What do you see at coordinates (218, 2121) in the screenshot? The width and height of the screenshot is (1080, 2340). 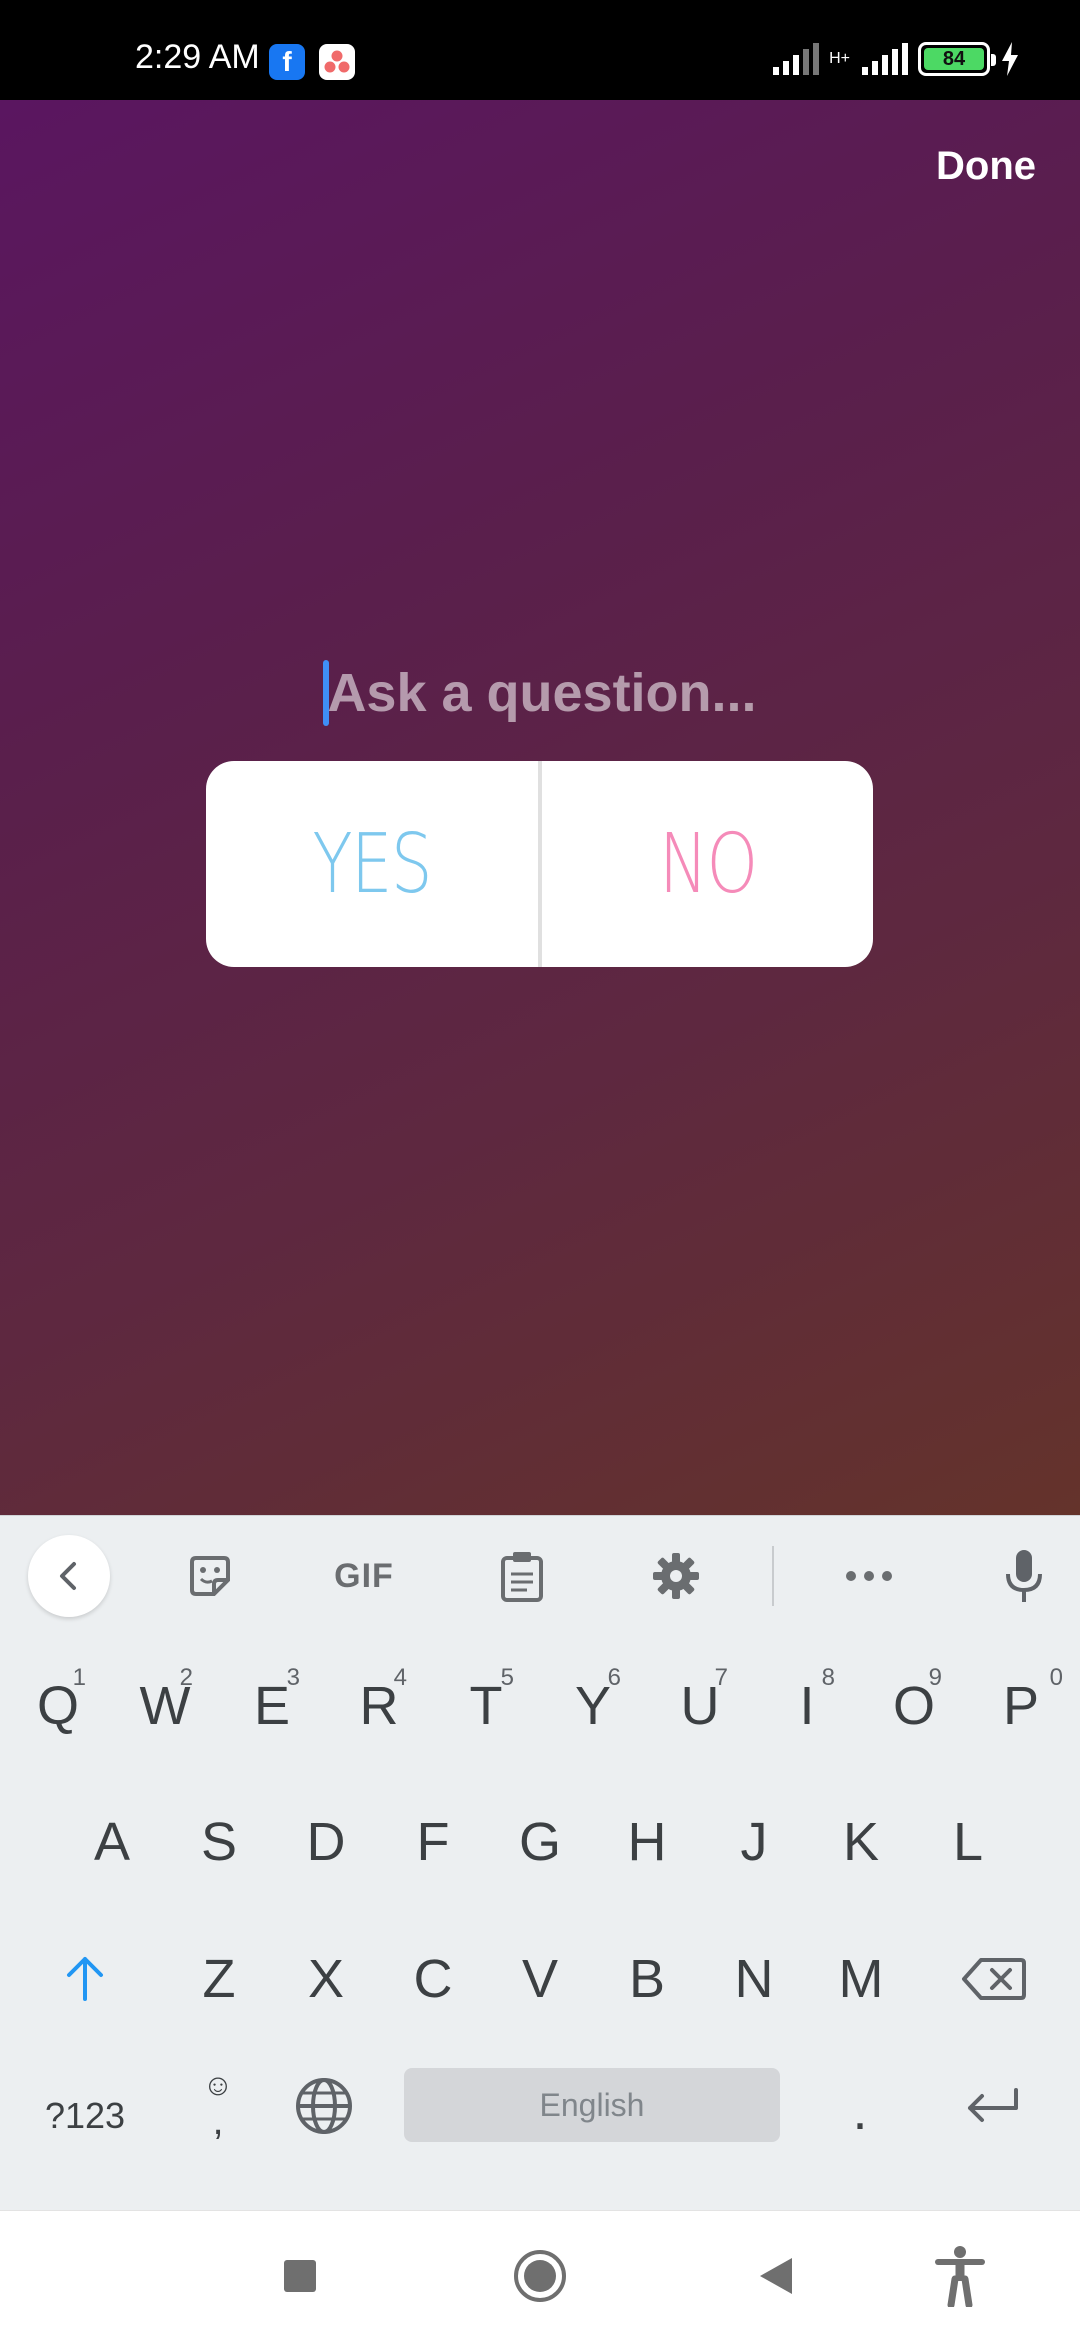 I see `comma-glyph: ,` at bounding box center [218, 2121].